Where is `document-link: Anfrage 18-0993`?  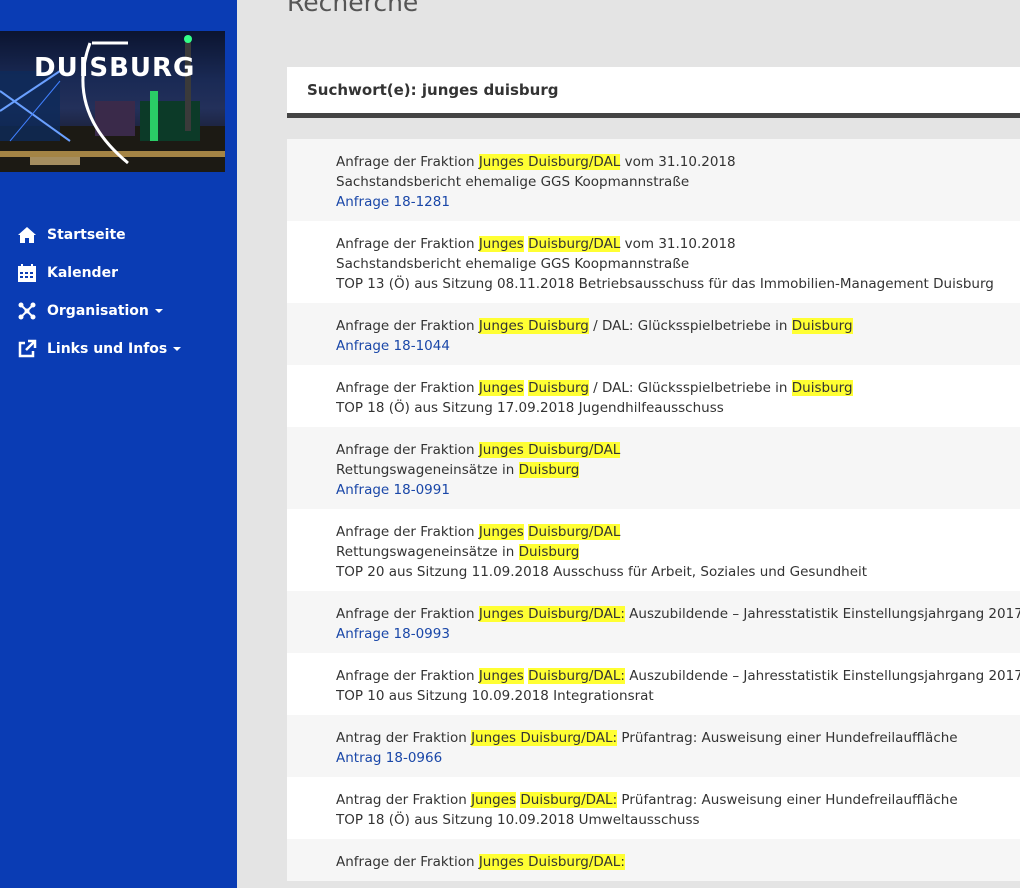 document-link: Anfrage 18-0993 is located at coordinates (393, 634).